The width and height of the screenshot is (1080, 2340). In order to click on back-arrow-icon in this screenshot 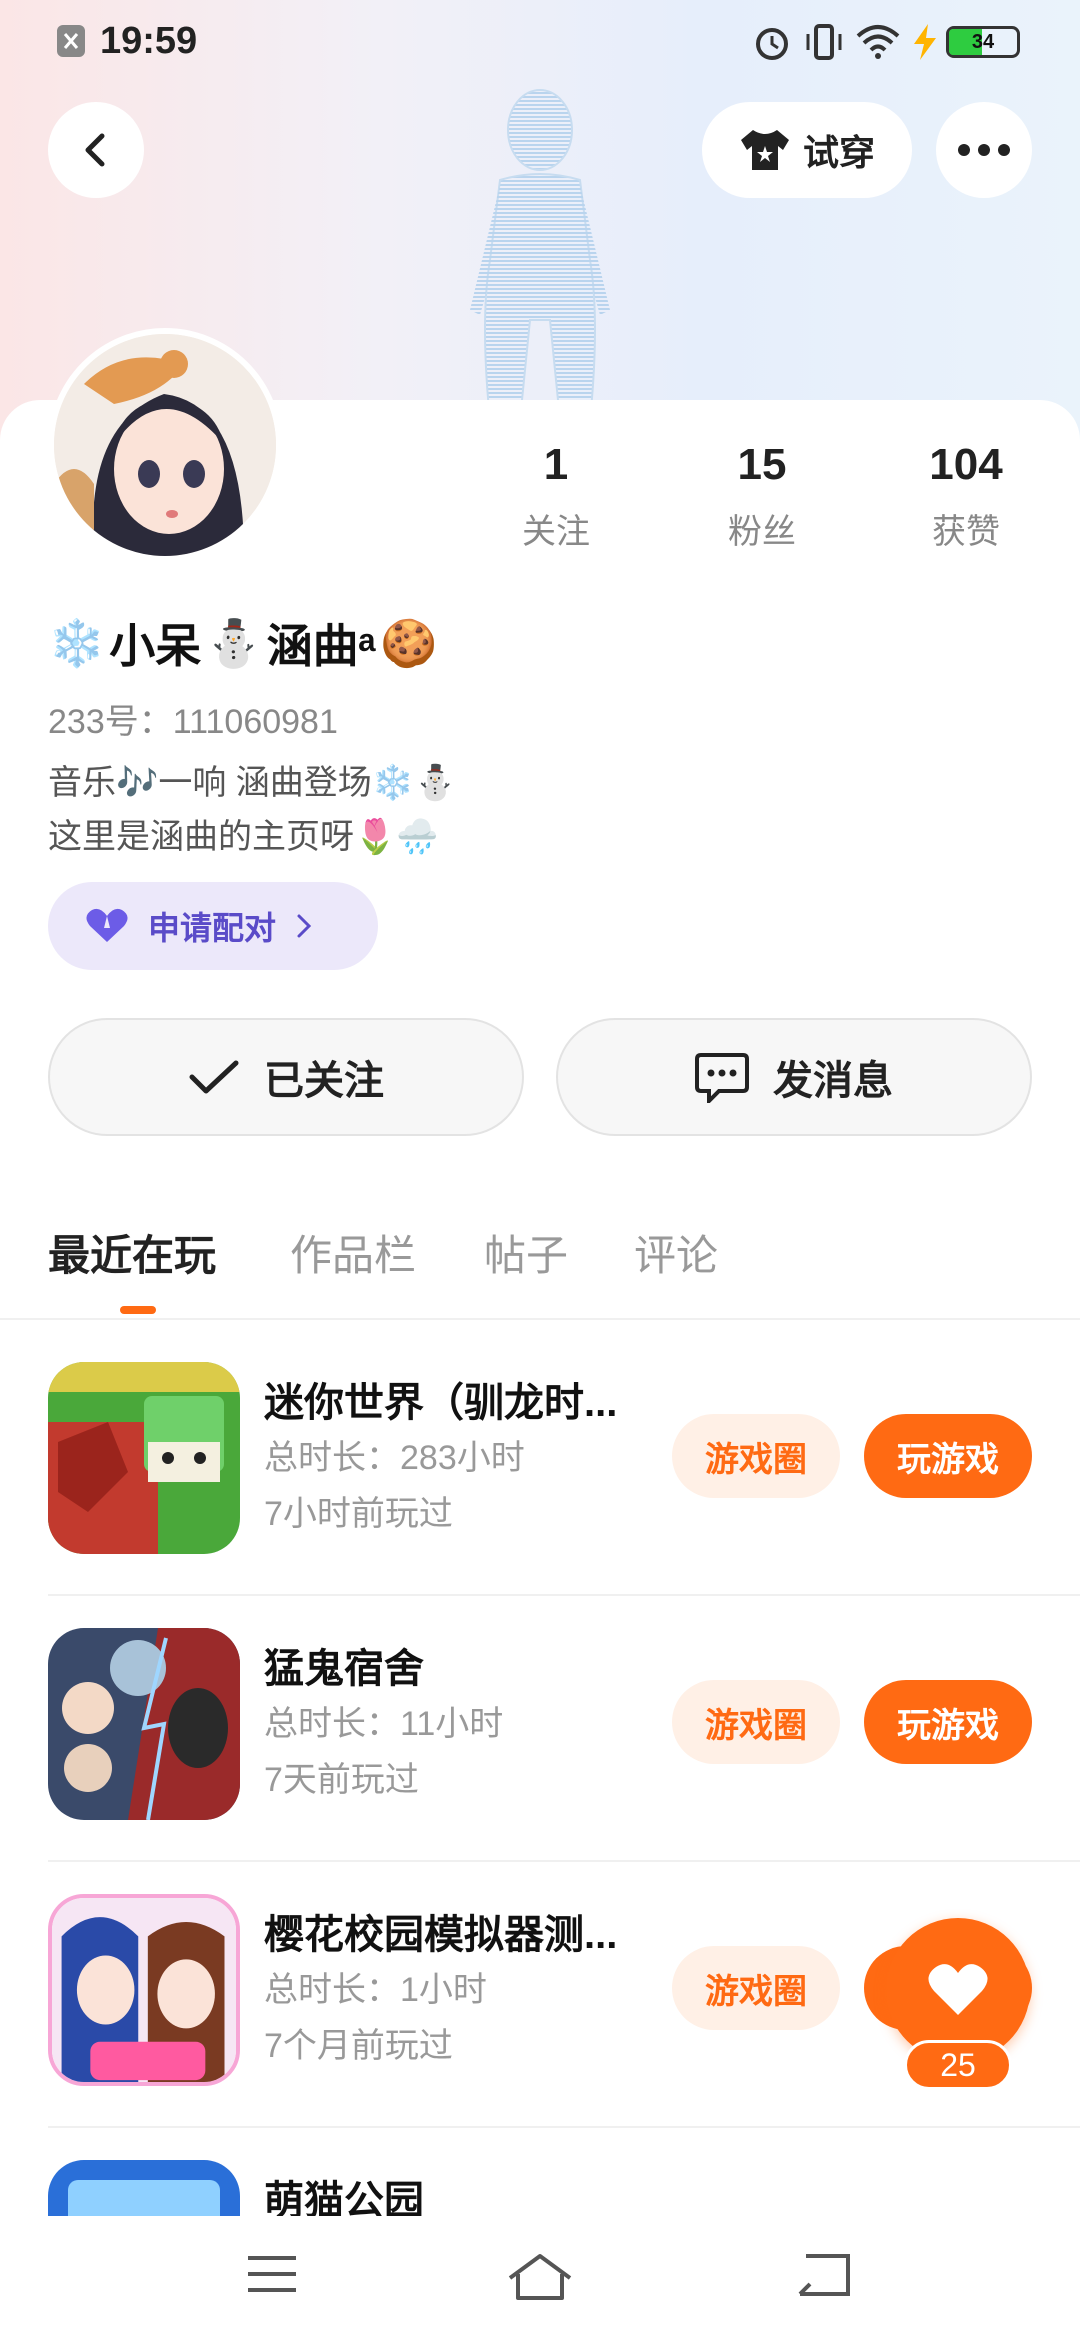, I will do `click(95, 150)`.